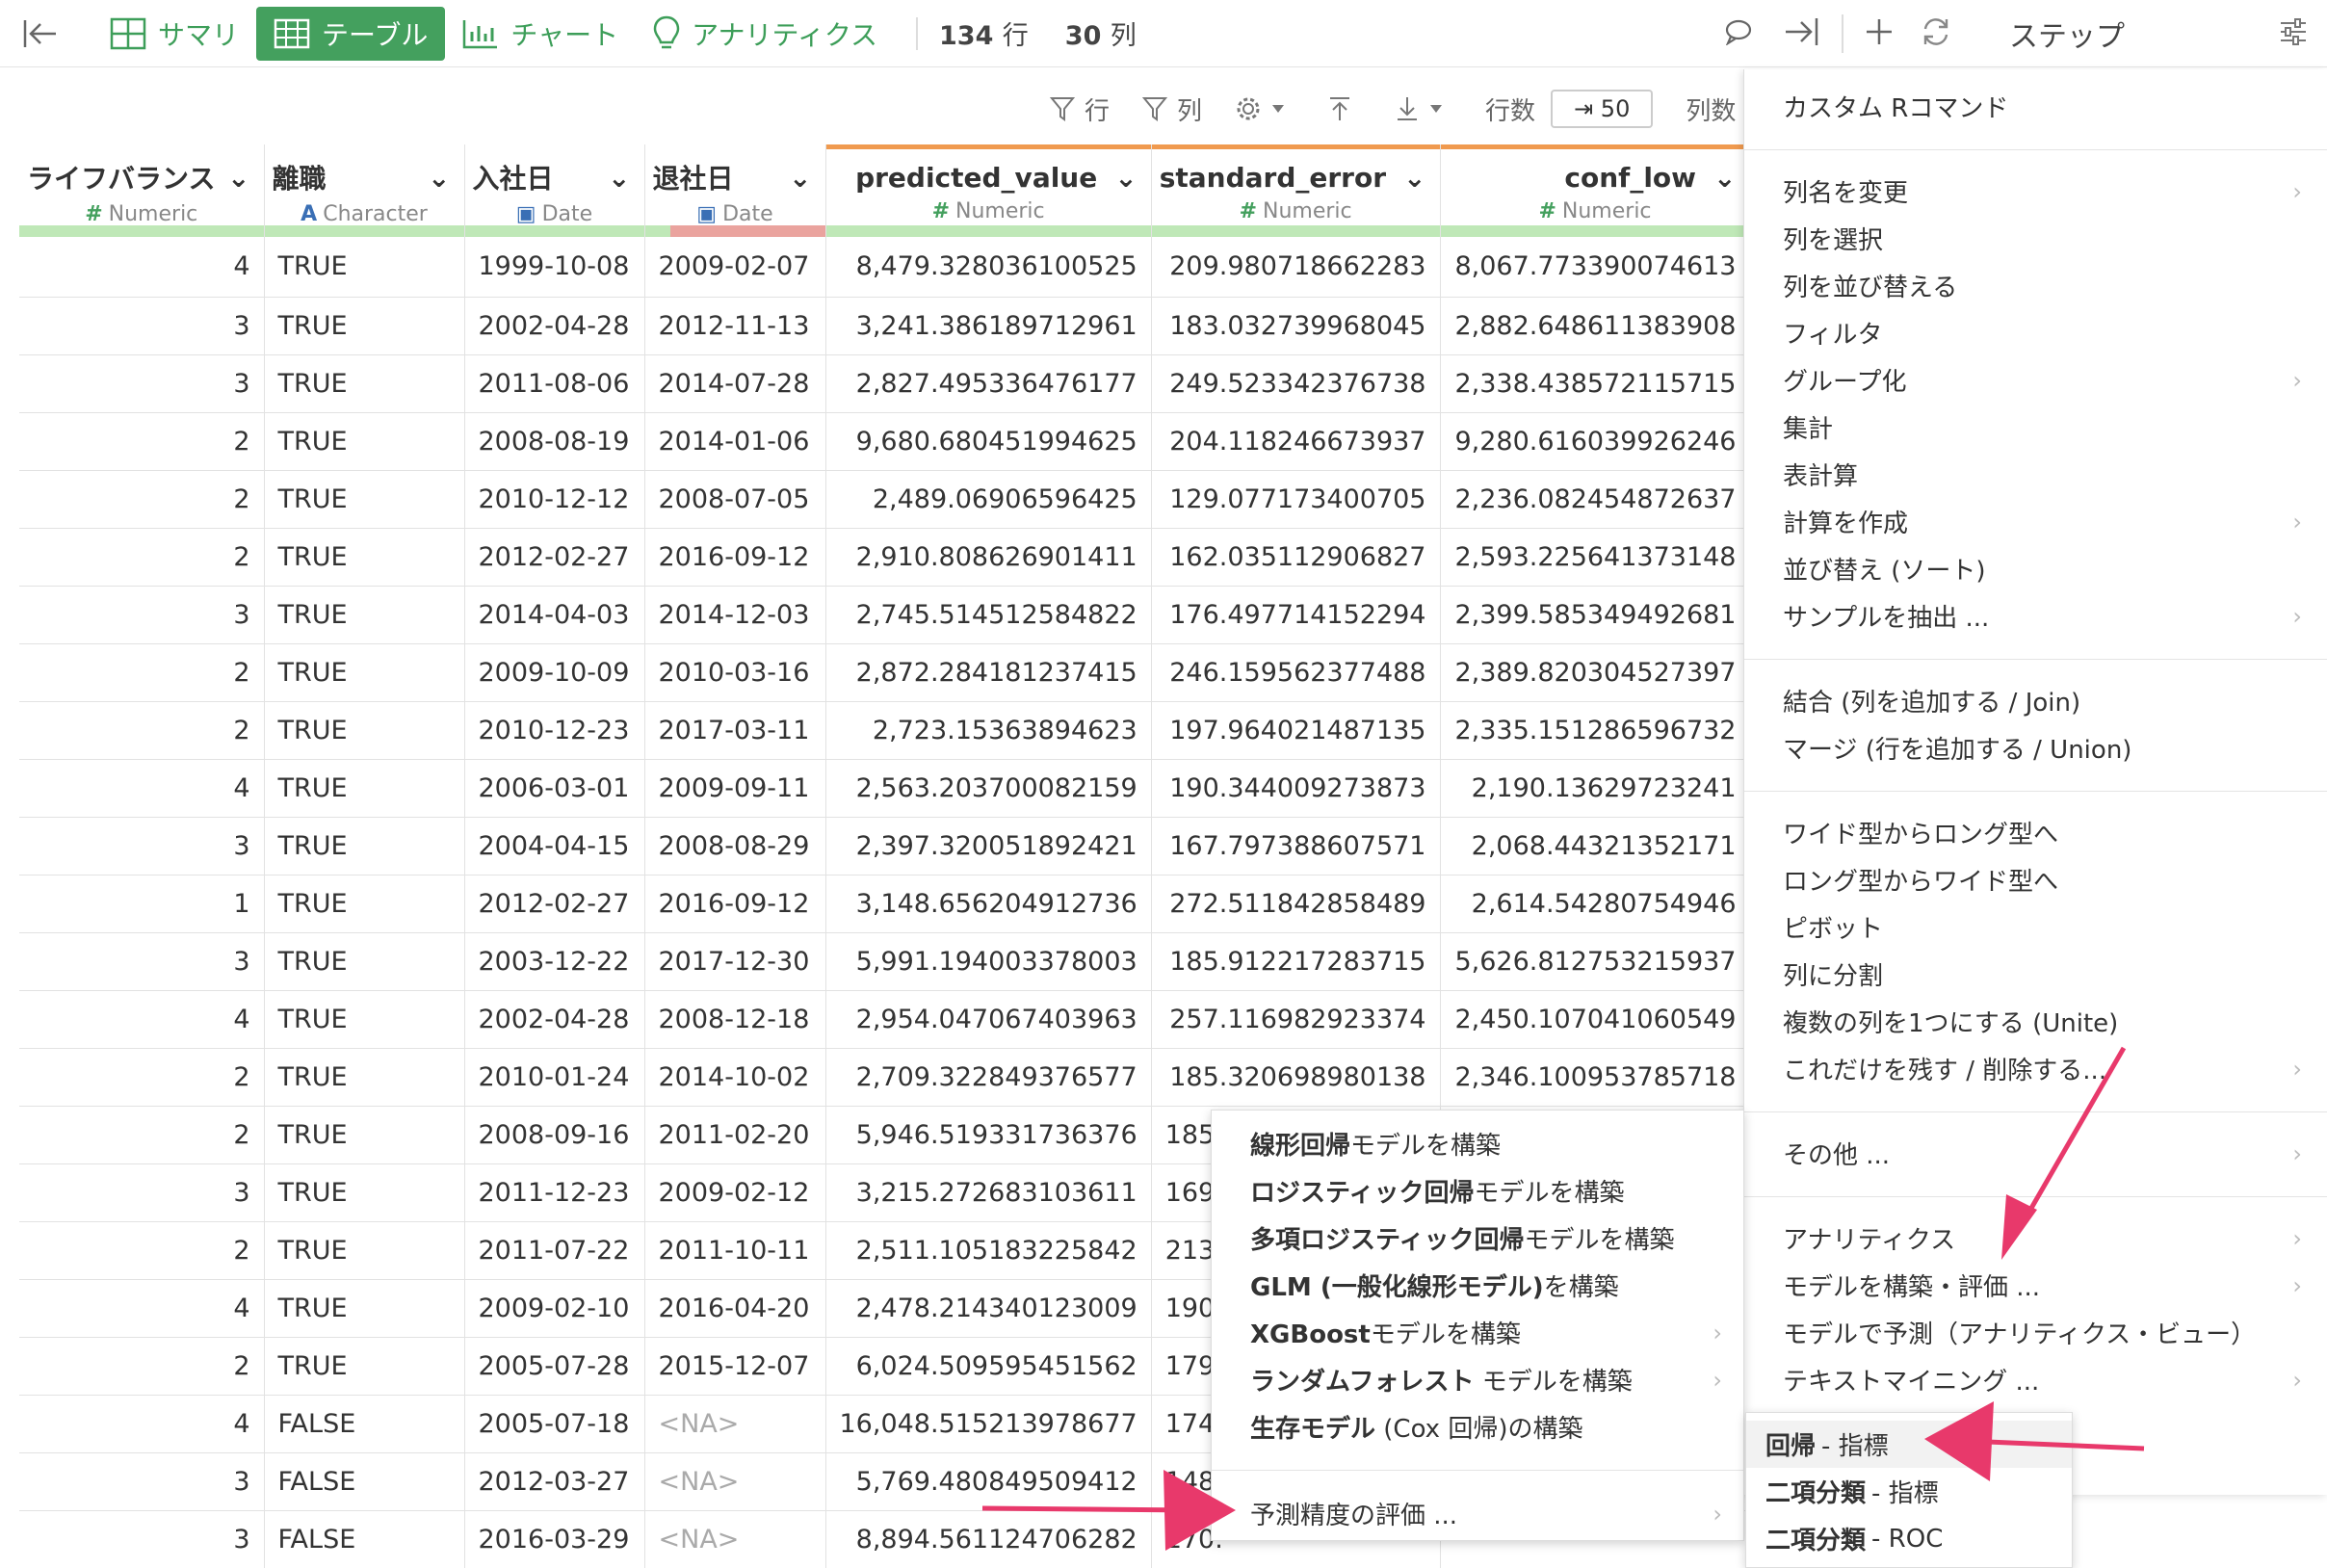 The image size is (2327, 1568). What do you see at coordinates (735, 557) in the screenshot?
I see `table-cell: 2016-09-12` at bounding box center [735, 557].